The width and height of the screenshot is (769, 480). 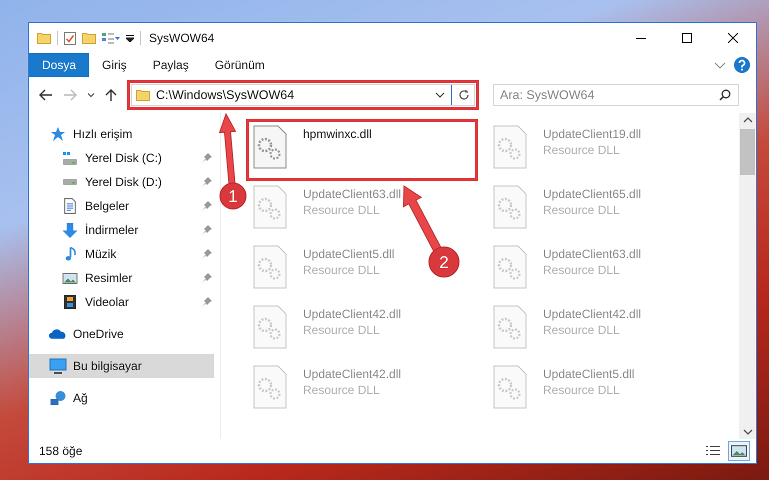 What do you see at coordinates (240, 65) in the screenshot?
I see `ribbon-tab: Görünüm` at bounding box center [240, 65].